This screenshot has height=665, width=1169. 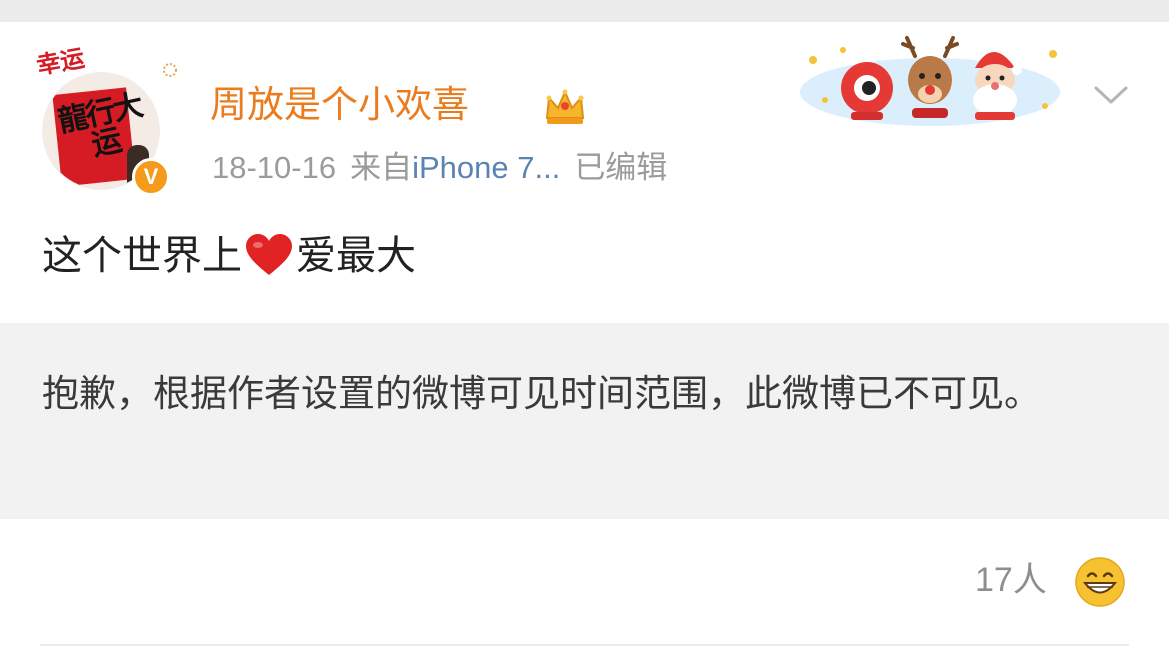 What do you see at coordinates (565, 108) in the screenshot?
I see `crown-icon` at bounding box center [565, 108].